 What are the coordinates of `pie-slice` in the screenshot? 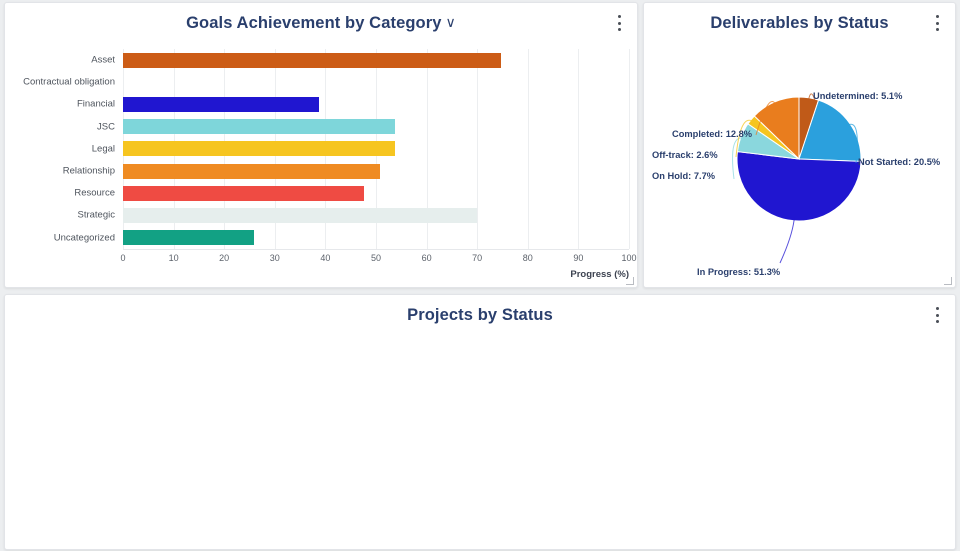 It's located at (799, 186).